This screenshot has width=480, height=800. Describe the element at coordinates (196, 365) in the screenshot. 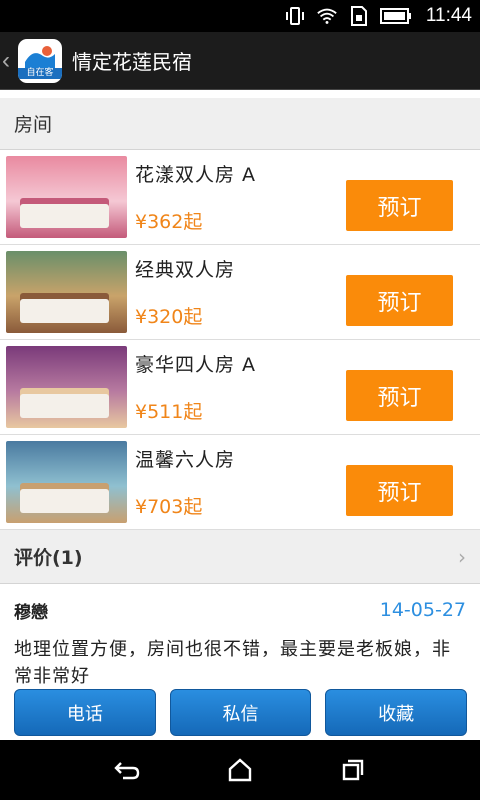

I see `room-name: 豪华四人房 A` at that location.